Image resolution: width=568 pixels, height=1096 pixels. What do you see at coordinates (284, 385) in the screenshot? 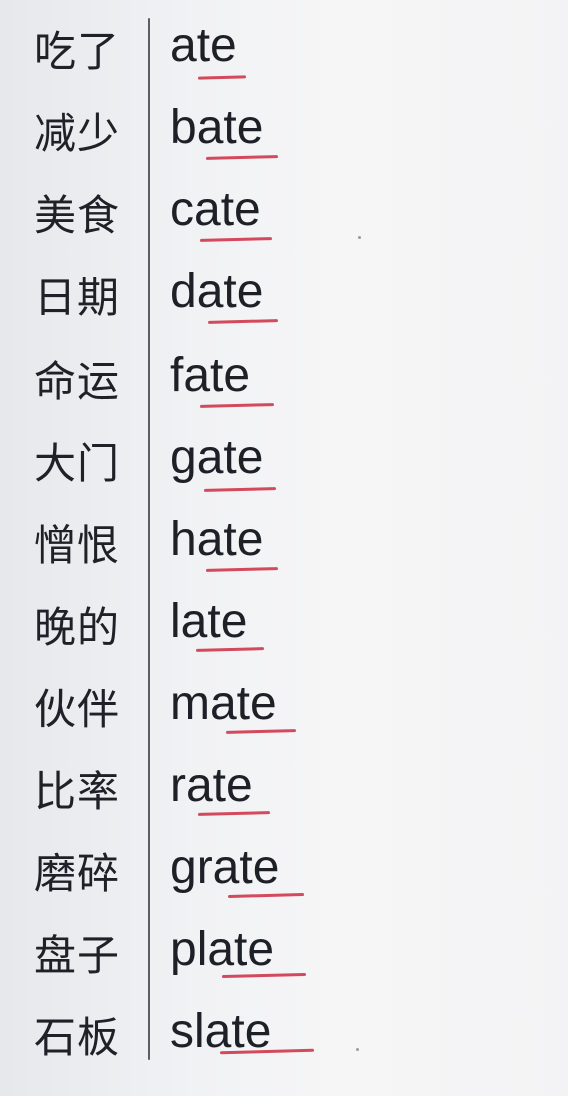
I see `vocab-row-fate: 命运 fate` at bounding box center [284, 385].